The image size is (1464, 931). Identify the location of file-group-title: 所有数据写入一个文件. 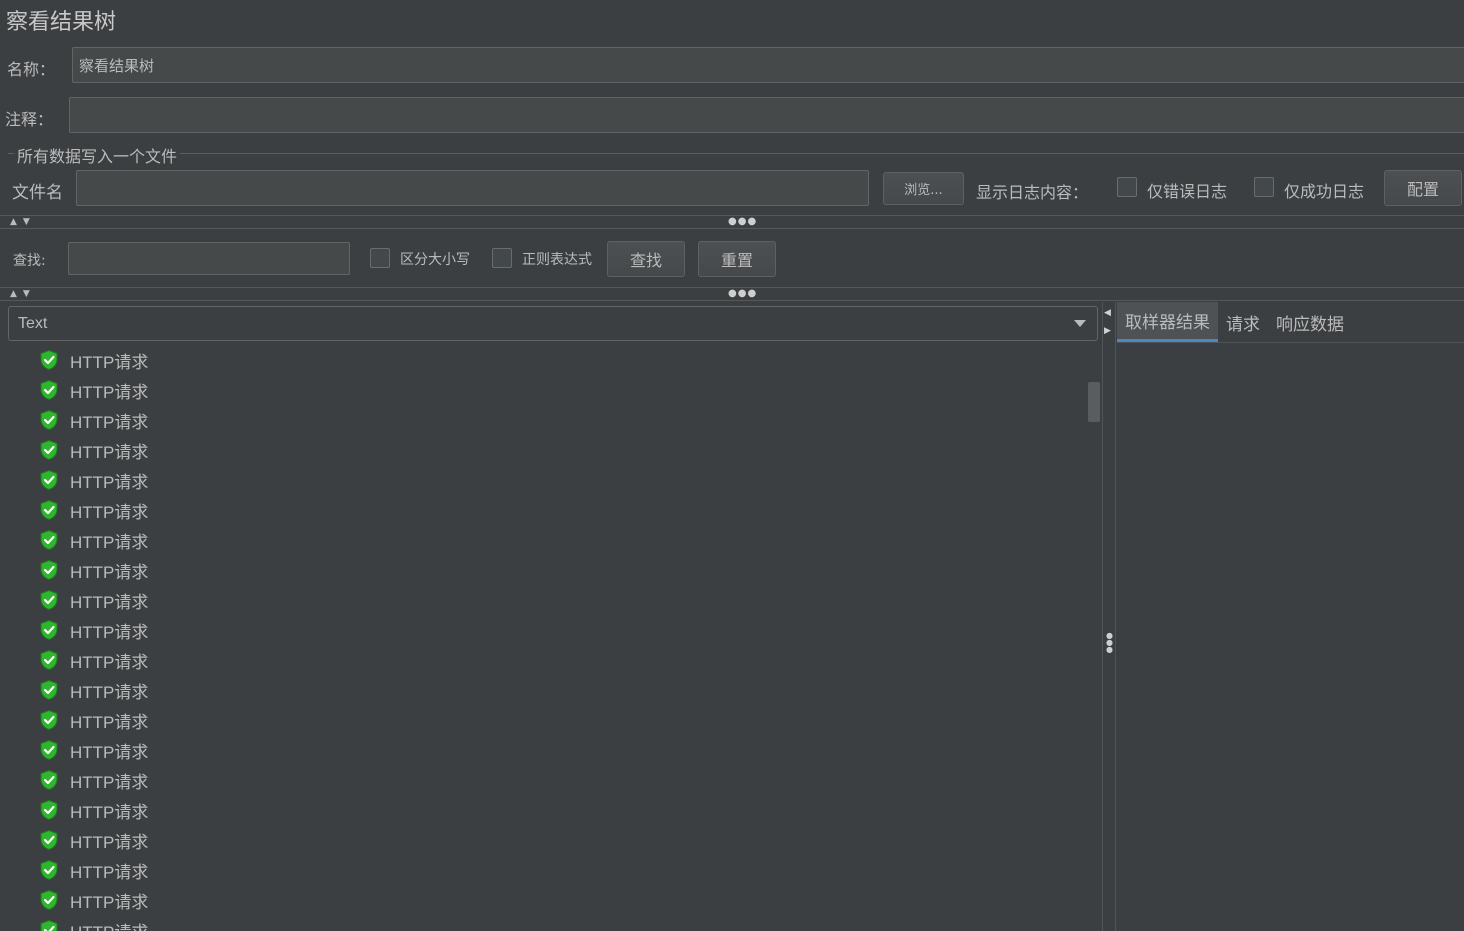
(97, 155).